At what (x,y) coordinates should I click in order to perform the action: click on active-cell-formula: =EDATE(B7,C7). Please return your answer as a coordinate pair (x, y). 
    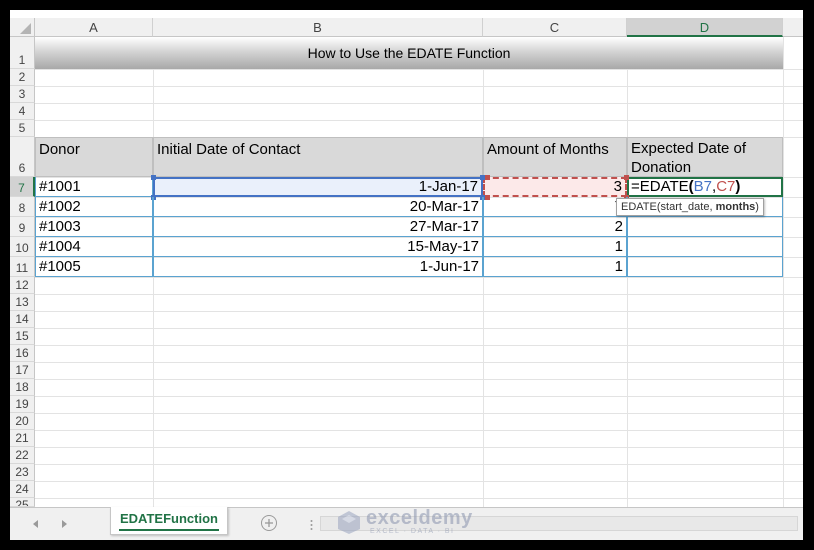
    Looking at the image, I should click on (705, 187).